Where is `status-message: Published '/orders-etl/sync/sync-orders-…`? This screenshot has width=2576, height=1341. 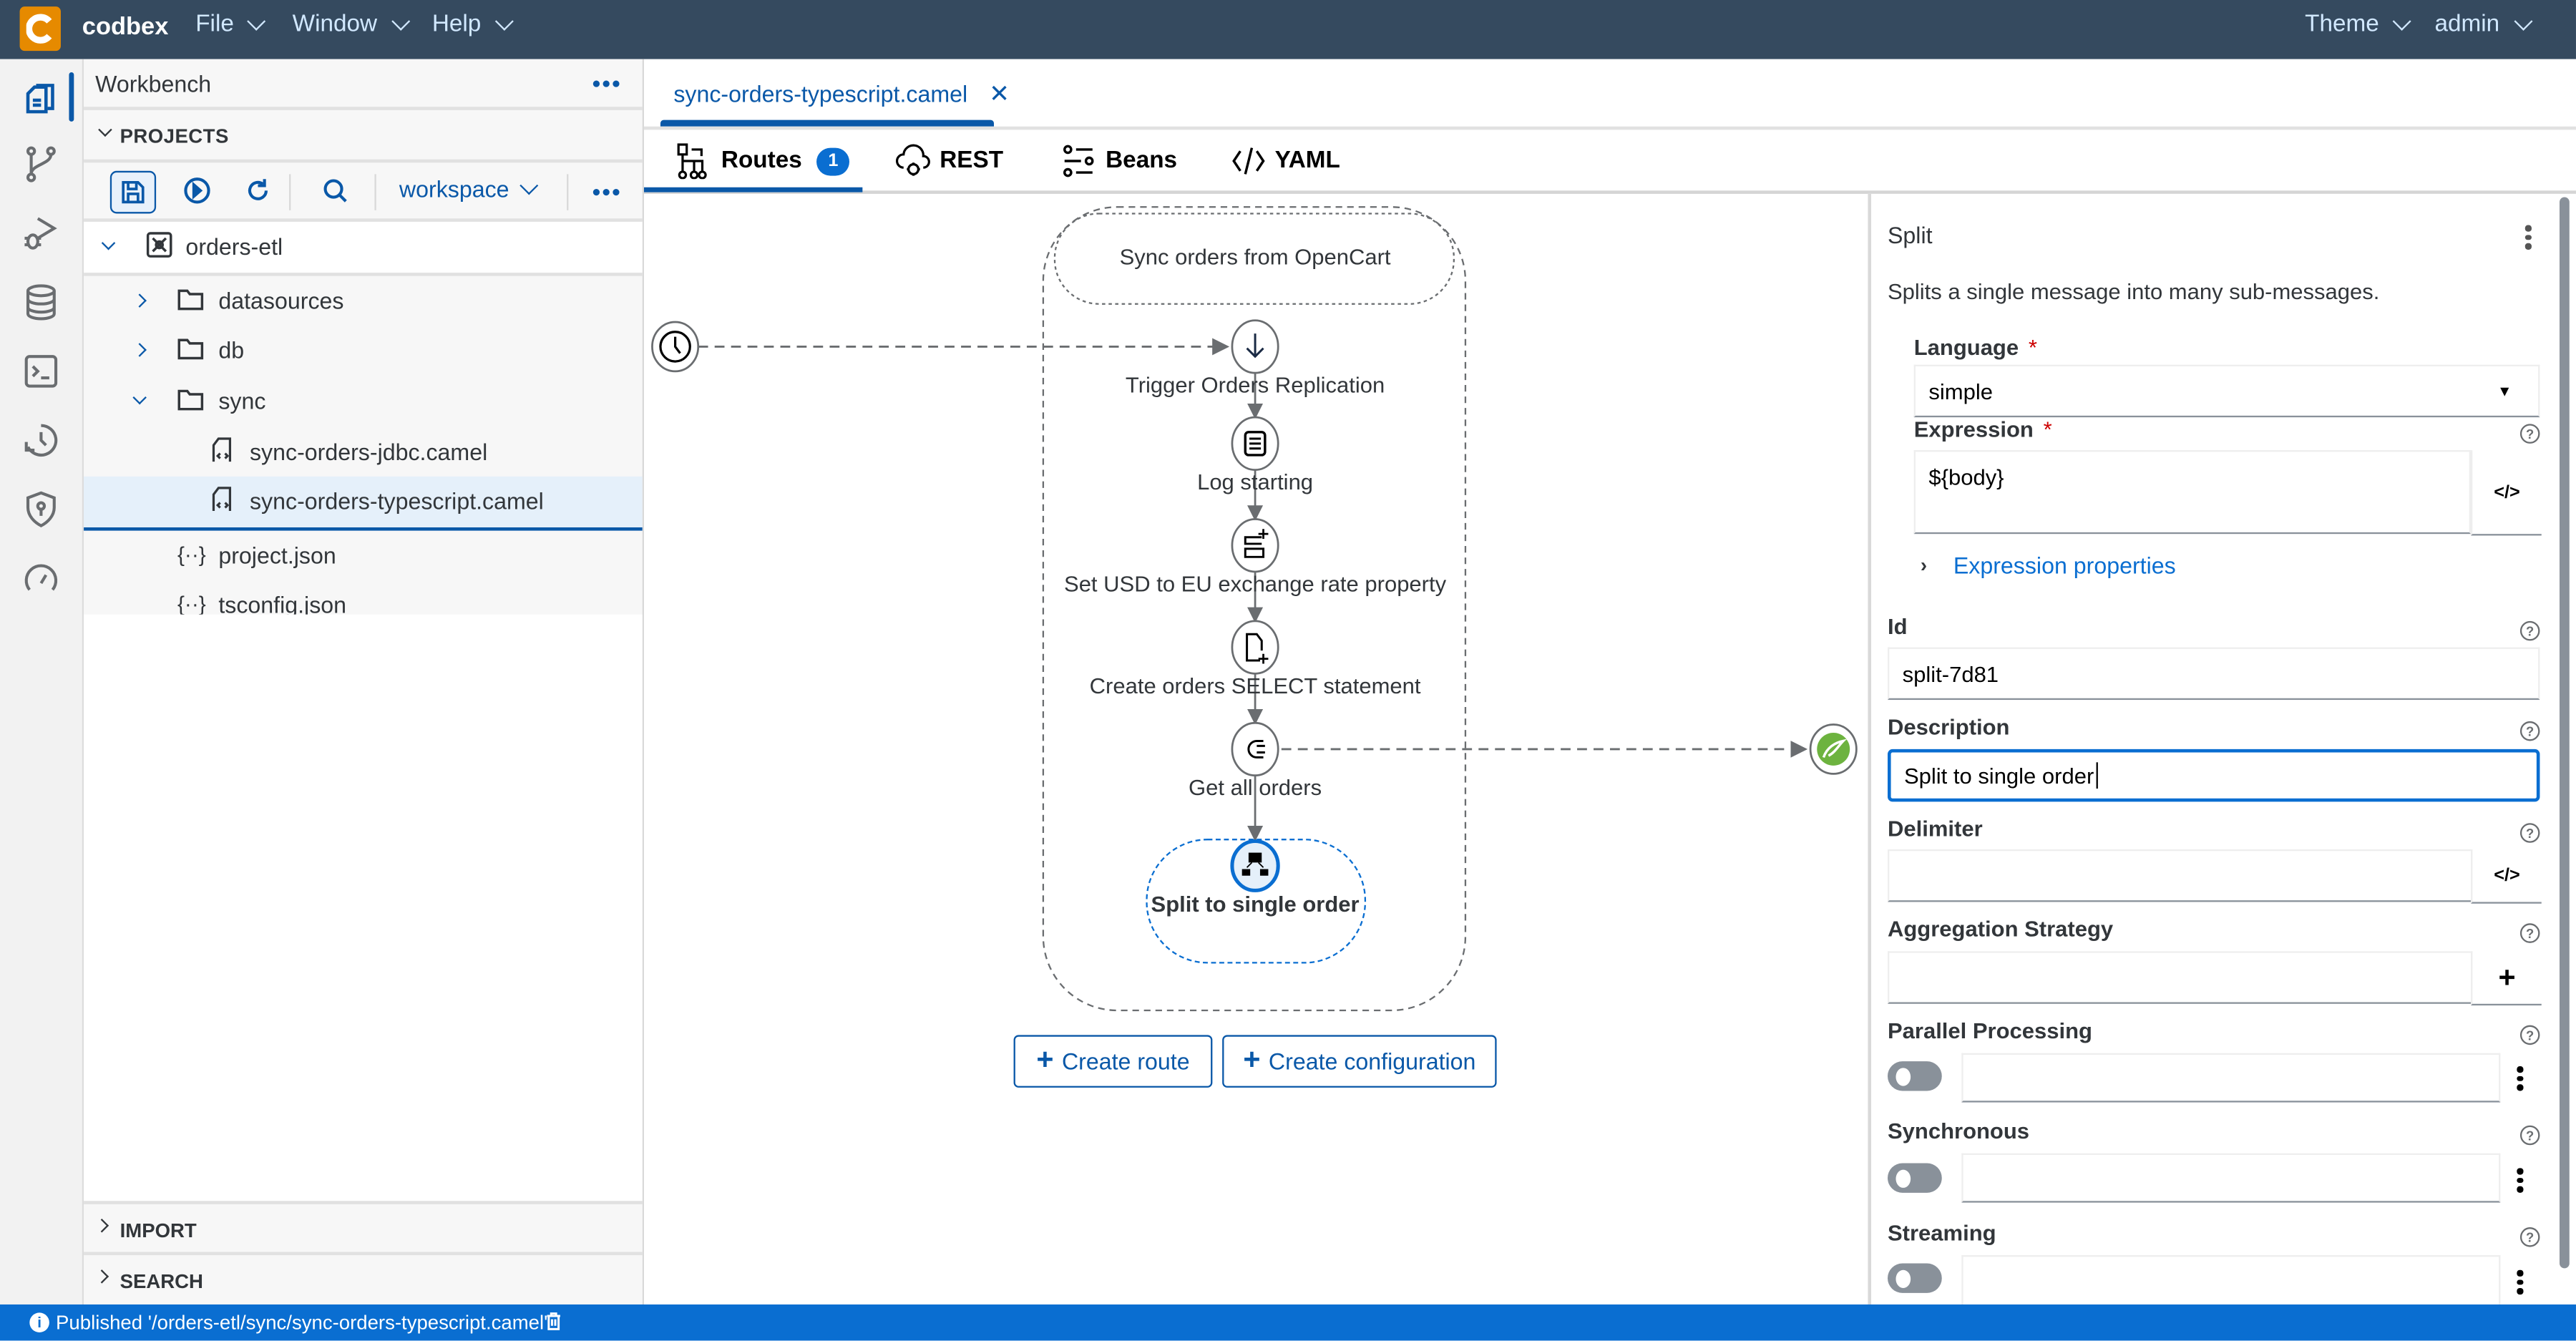 status-message: Published '/orders-etl/sync/sync-orders-… is located at coordinates (302, 1323).